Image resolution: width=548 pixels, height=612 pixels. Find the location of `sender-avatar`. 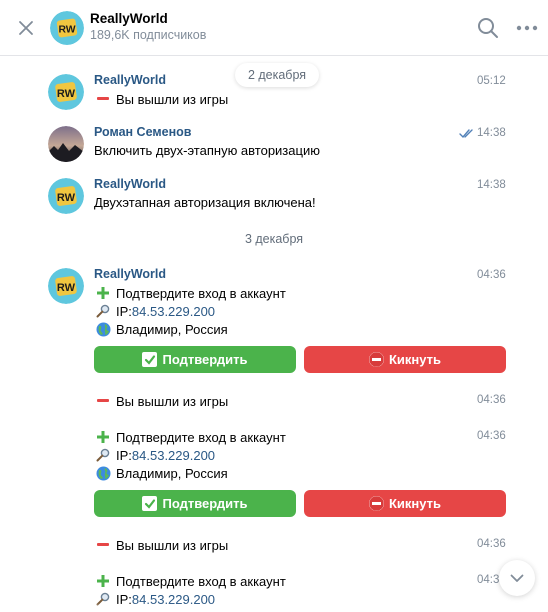

sender-avatar is located at coordinates (66, 144).